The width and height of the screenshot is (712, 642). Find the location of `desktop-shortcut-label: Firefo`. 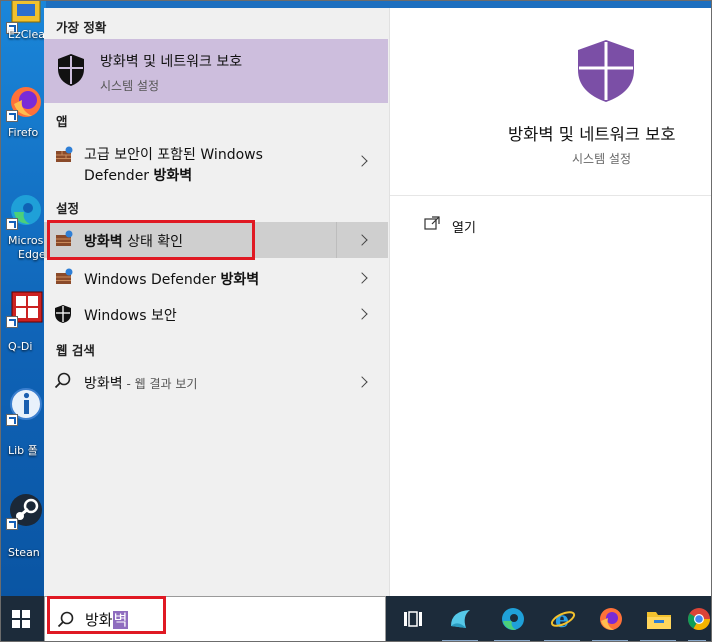

desktop-shortcut-label: Firefo is located at coordinates (23, 132).